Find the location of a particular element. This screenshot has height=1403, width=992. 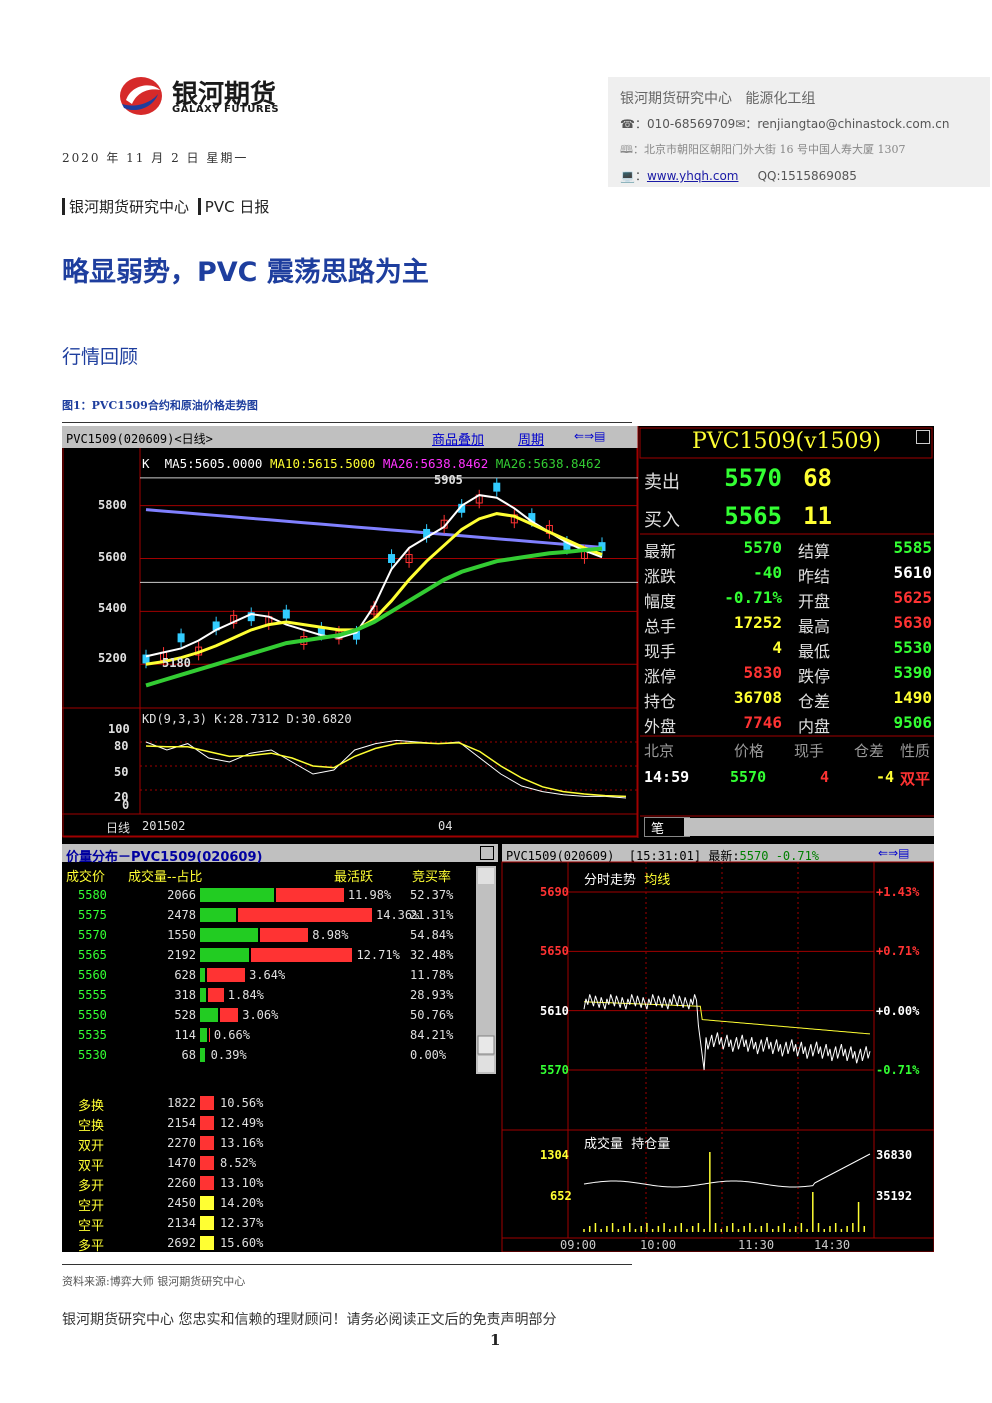

quote-row: 现手 4 最低 5530 is located at coordinates (789, 648).